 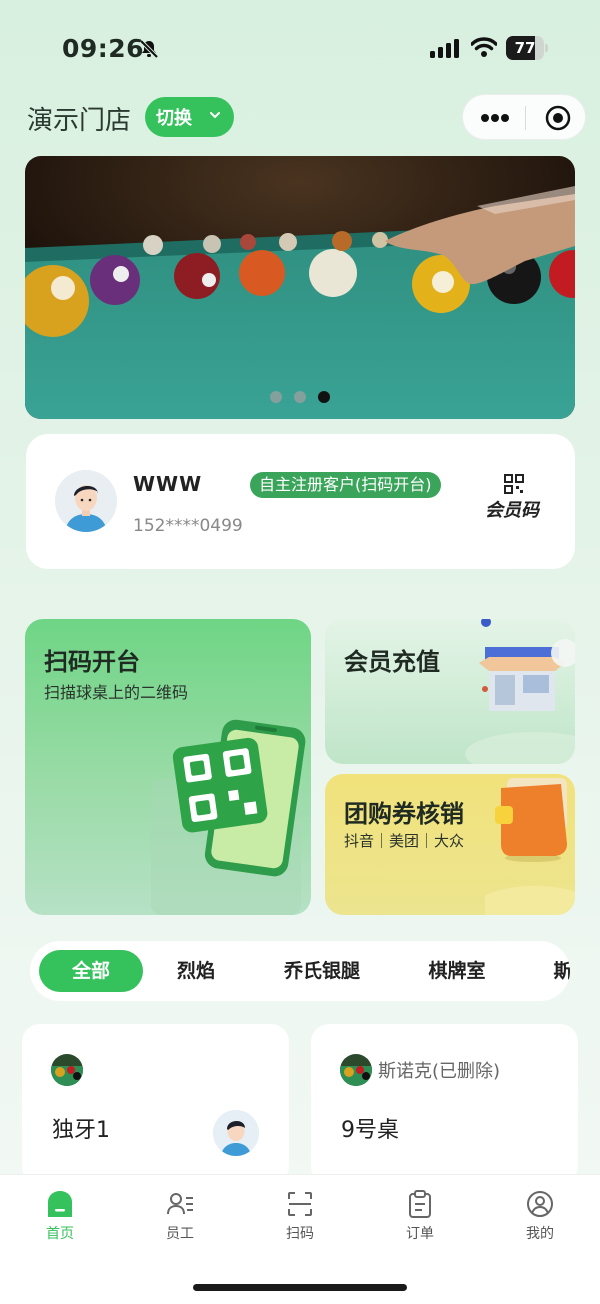 What do you see at coordinates (512, 509) in the screenshot?
I see `member-code-label: 会员码` at bounding box center [512, 509].